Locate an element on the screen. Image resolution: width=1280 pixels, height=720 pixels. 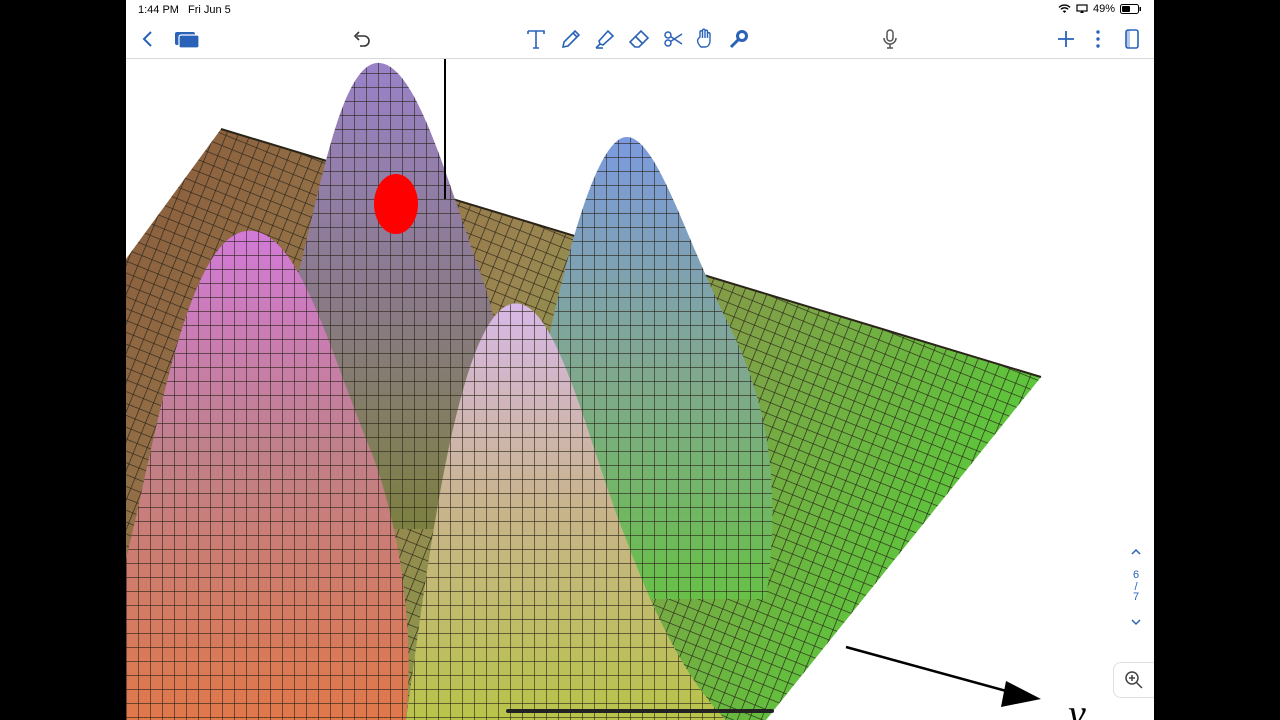
pen-icon is located at coordinates (571, 39).